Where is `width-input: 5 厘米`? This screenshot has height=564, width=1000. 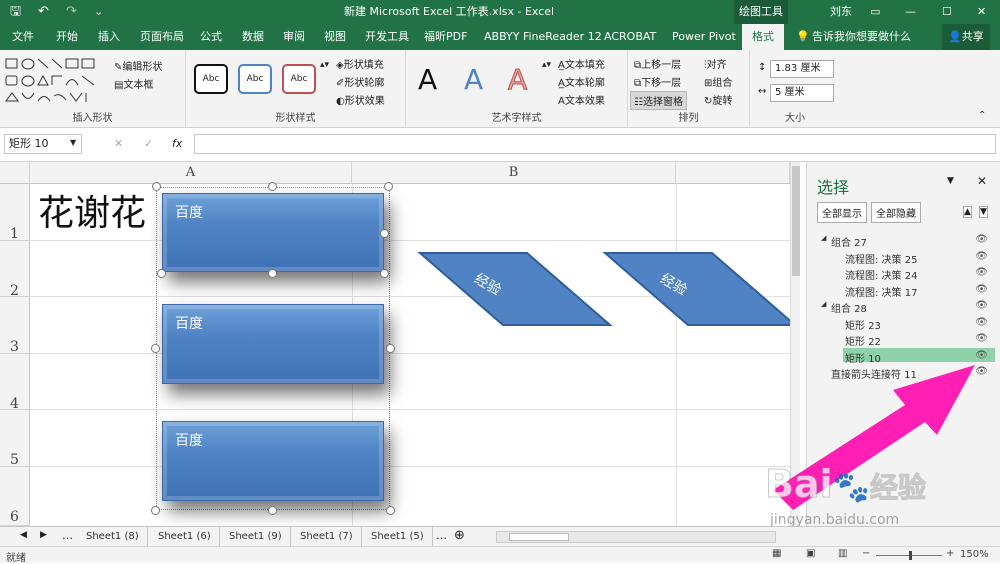
width-input: 5 厘米 is located at coordinates (802, 93).